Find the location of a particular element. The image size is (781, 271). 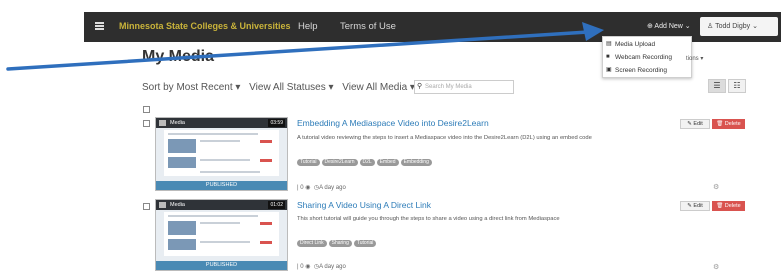

list-view-button: ☰ is located at coordinates (717, 86).